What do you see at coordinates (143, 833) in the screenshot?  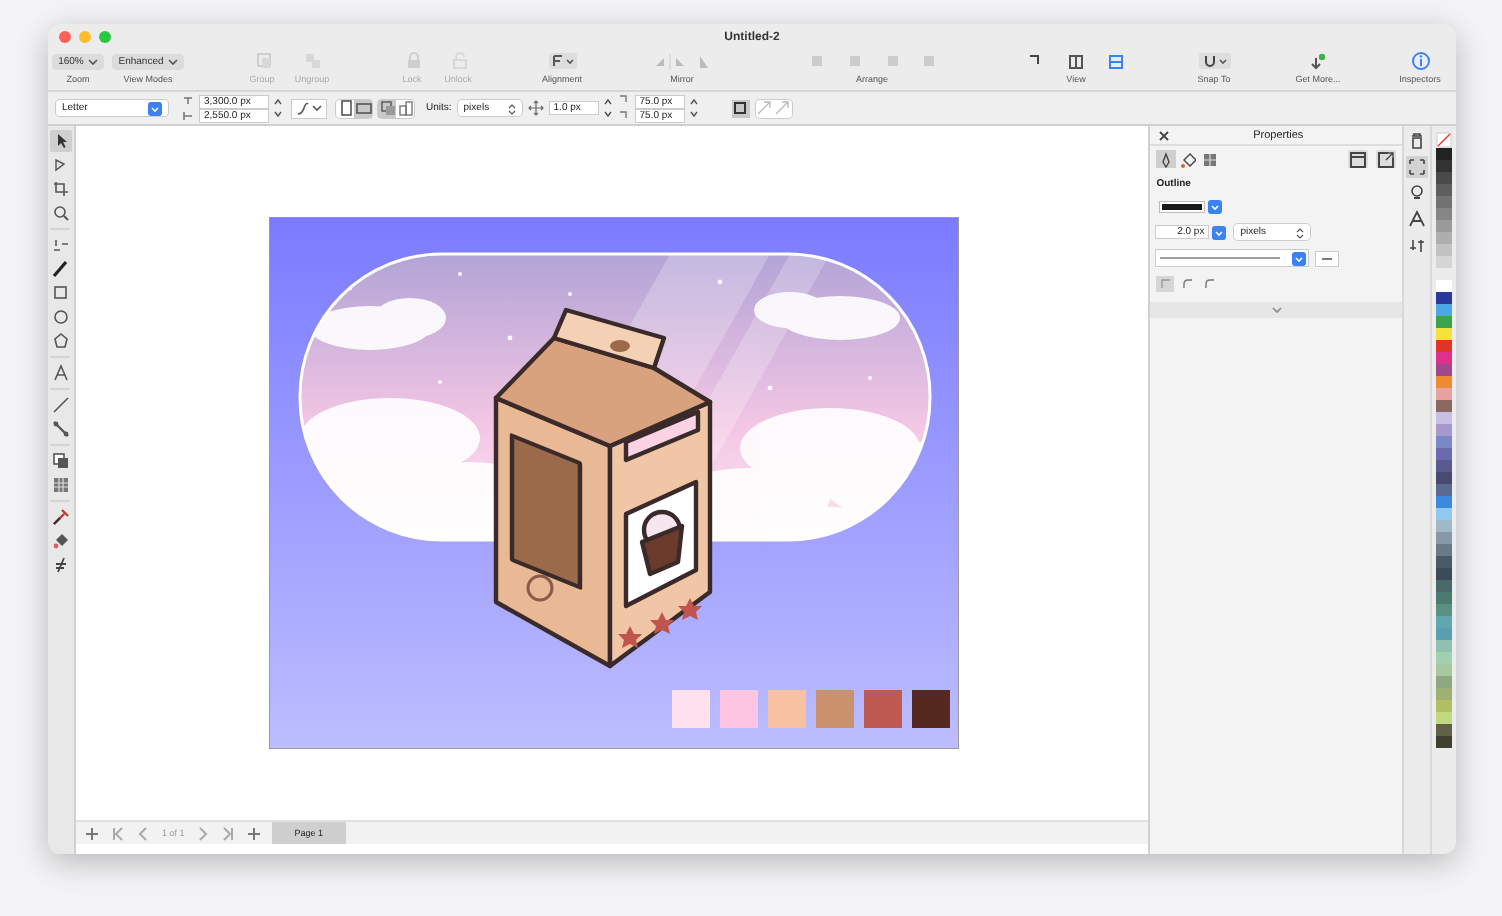 I see `previous-page-icon` at bounding box center [143, 833].